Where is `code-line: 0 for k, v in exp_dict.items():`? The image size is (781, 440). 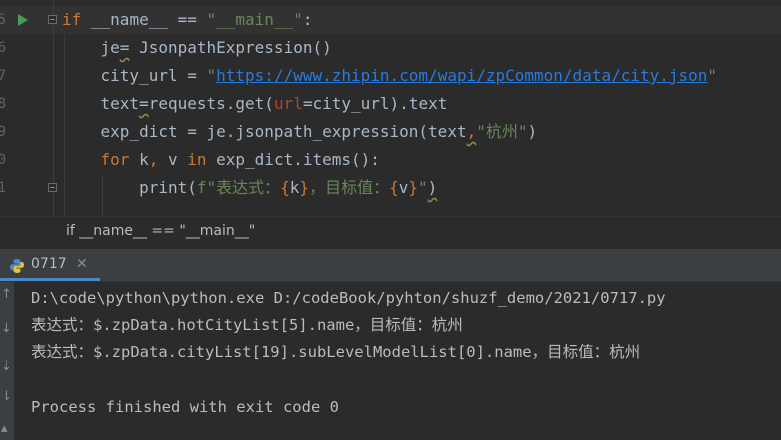 code-line: 0 for k, v in exp_dict.items(): is located at coordinates (390, 160).